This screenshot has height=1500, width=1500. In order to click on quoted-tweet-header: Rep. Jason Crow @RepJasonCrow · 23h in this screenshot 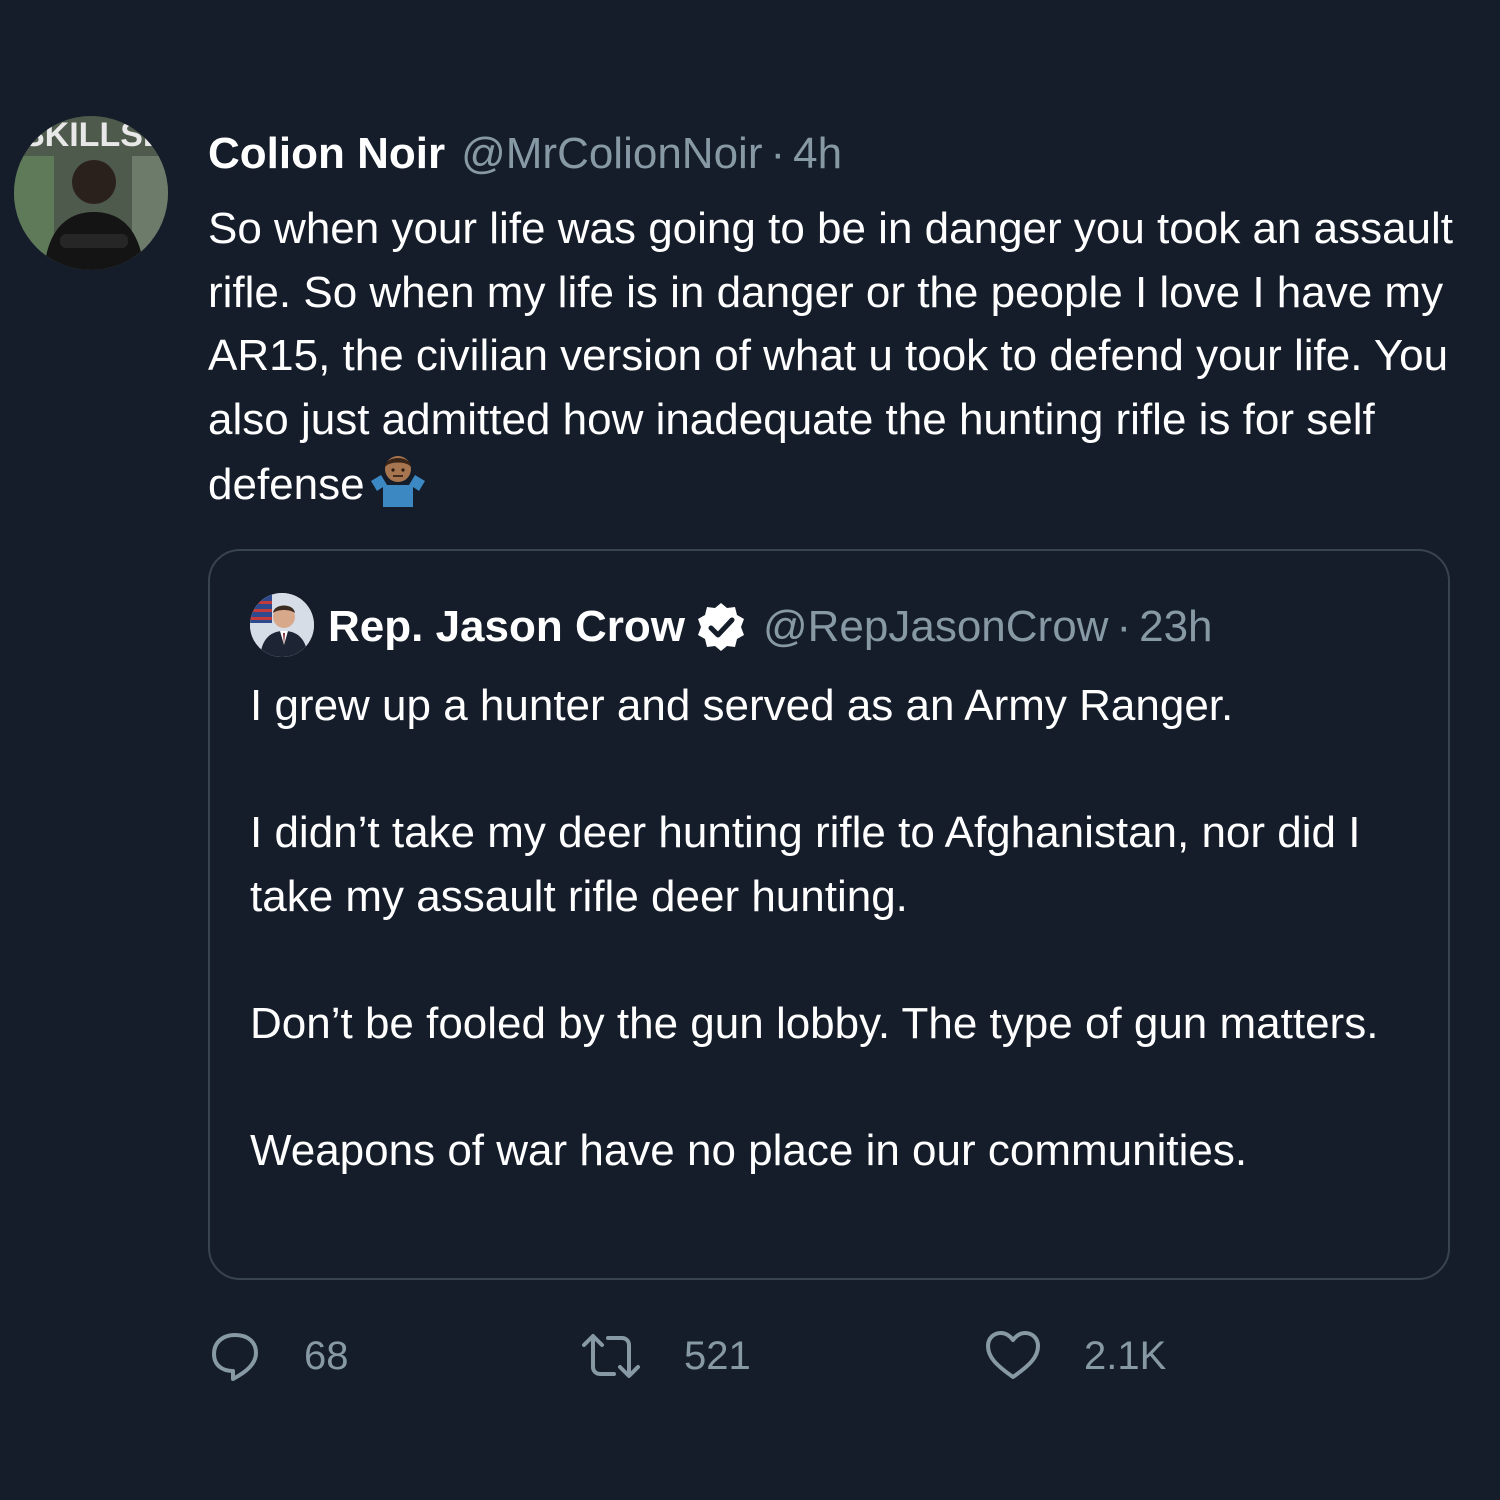, I will do `click(770, 627)`.